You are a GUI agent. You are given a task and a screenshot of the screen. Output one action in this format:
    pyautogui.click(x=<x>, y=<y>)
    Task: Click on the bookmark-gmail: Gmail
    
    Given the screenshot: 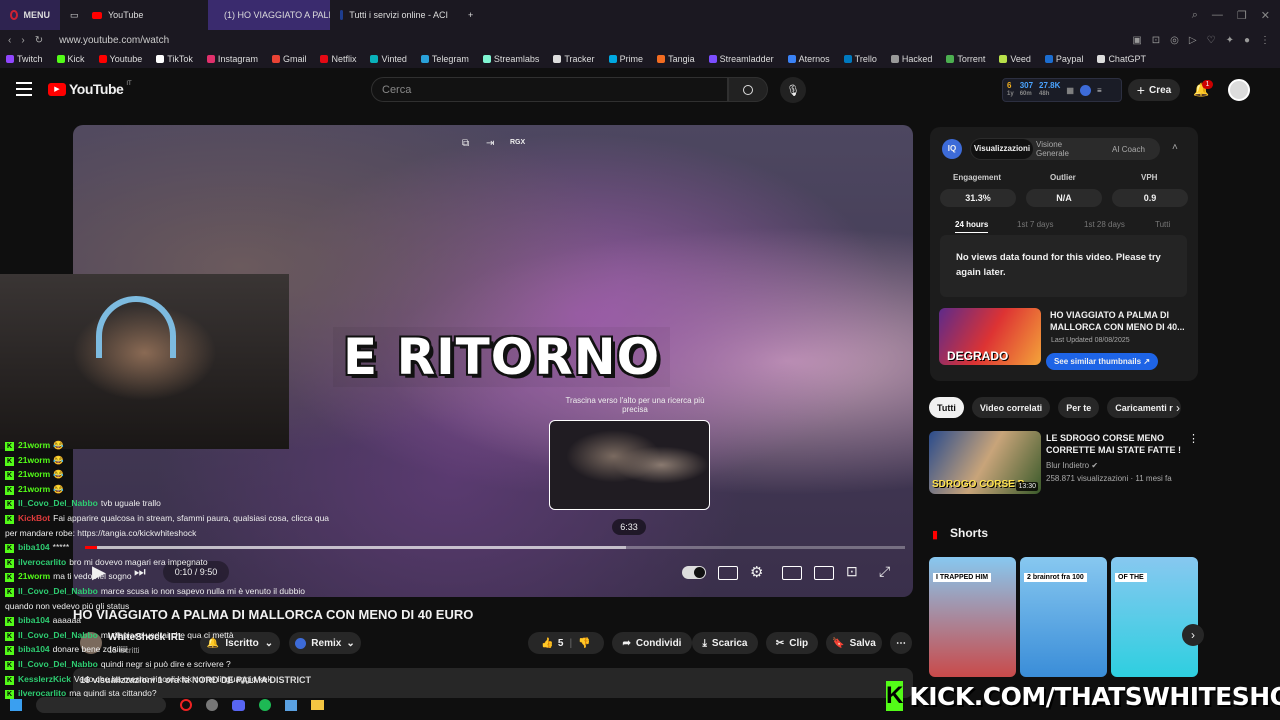 What is the action you would take?
    pyautogui.click(x=288, y=59)
    